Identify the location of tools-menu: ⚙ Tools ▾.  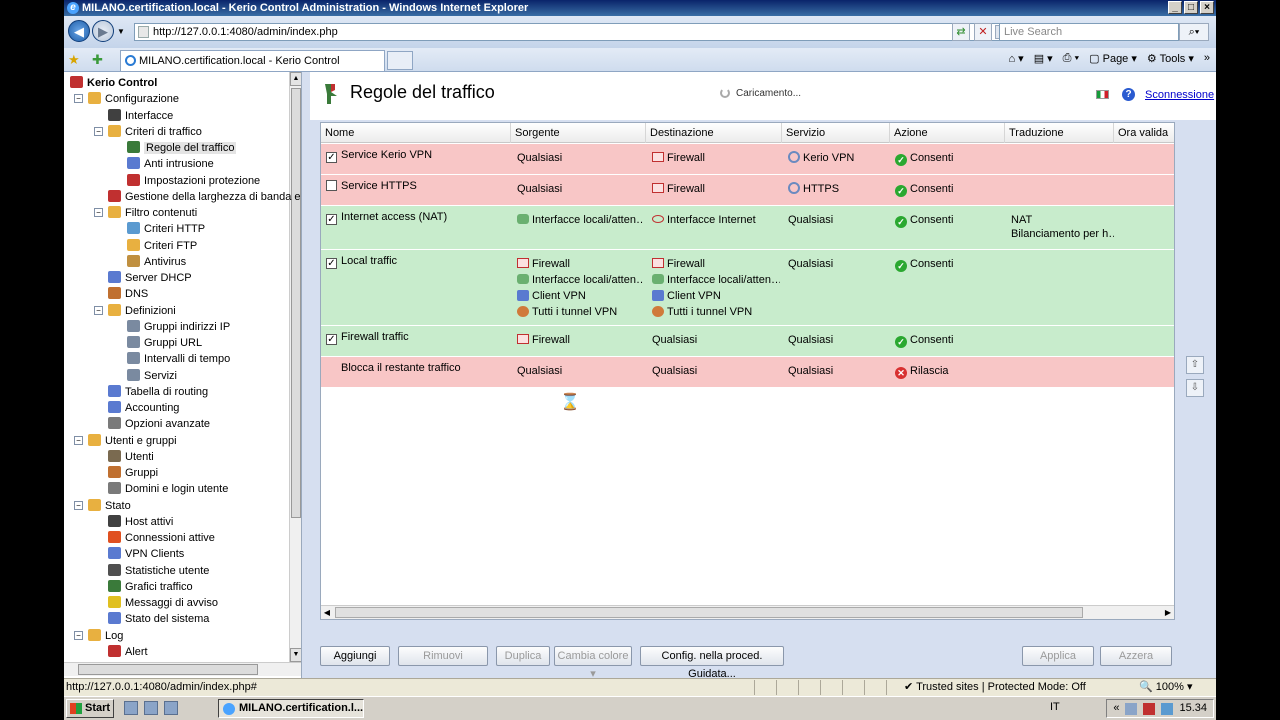
(1170, 58).